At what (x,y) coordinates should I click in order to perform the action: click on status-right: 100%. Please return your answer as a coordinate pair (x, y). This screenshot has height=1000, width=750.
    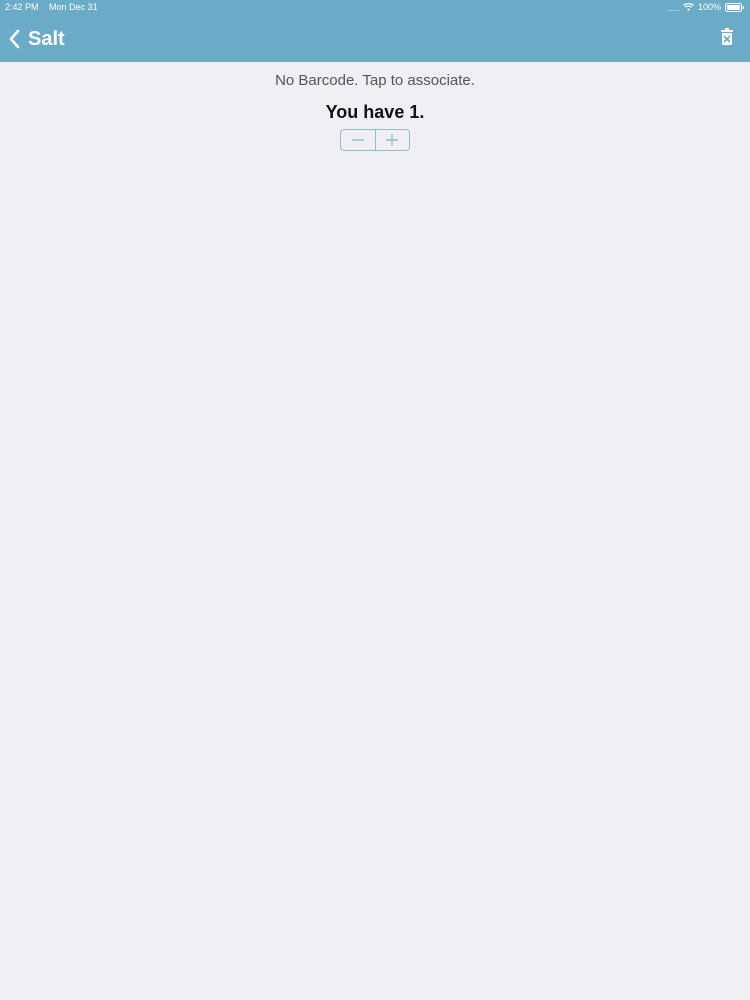
    Looking at the image, I should click on (705, 7).